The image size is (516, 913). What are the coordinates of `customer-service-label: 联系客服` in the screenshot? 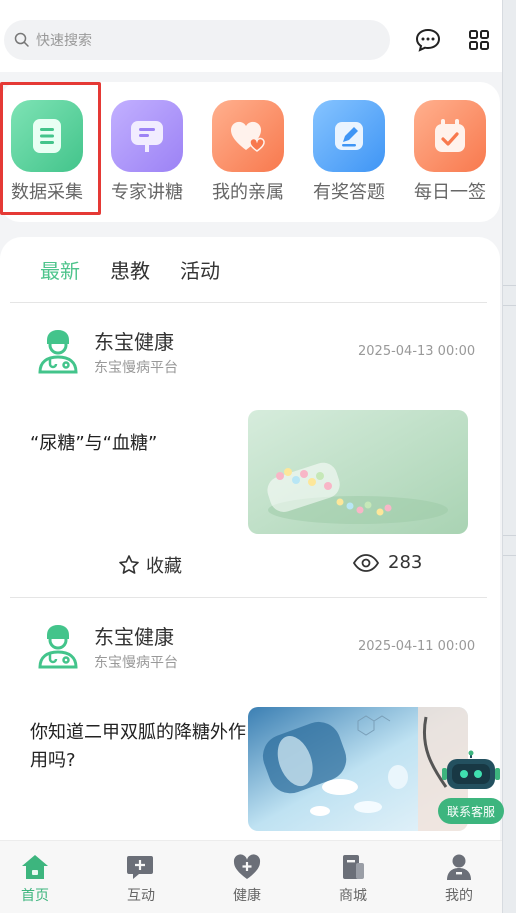 It's located at (471, 811).